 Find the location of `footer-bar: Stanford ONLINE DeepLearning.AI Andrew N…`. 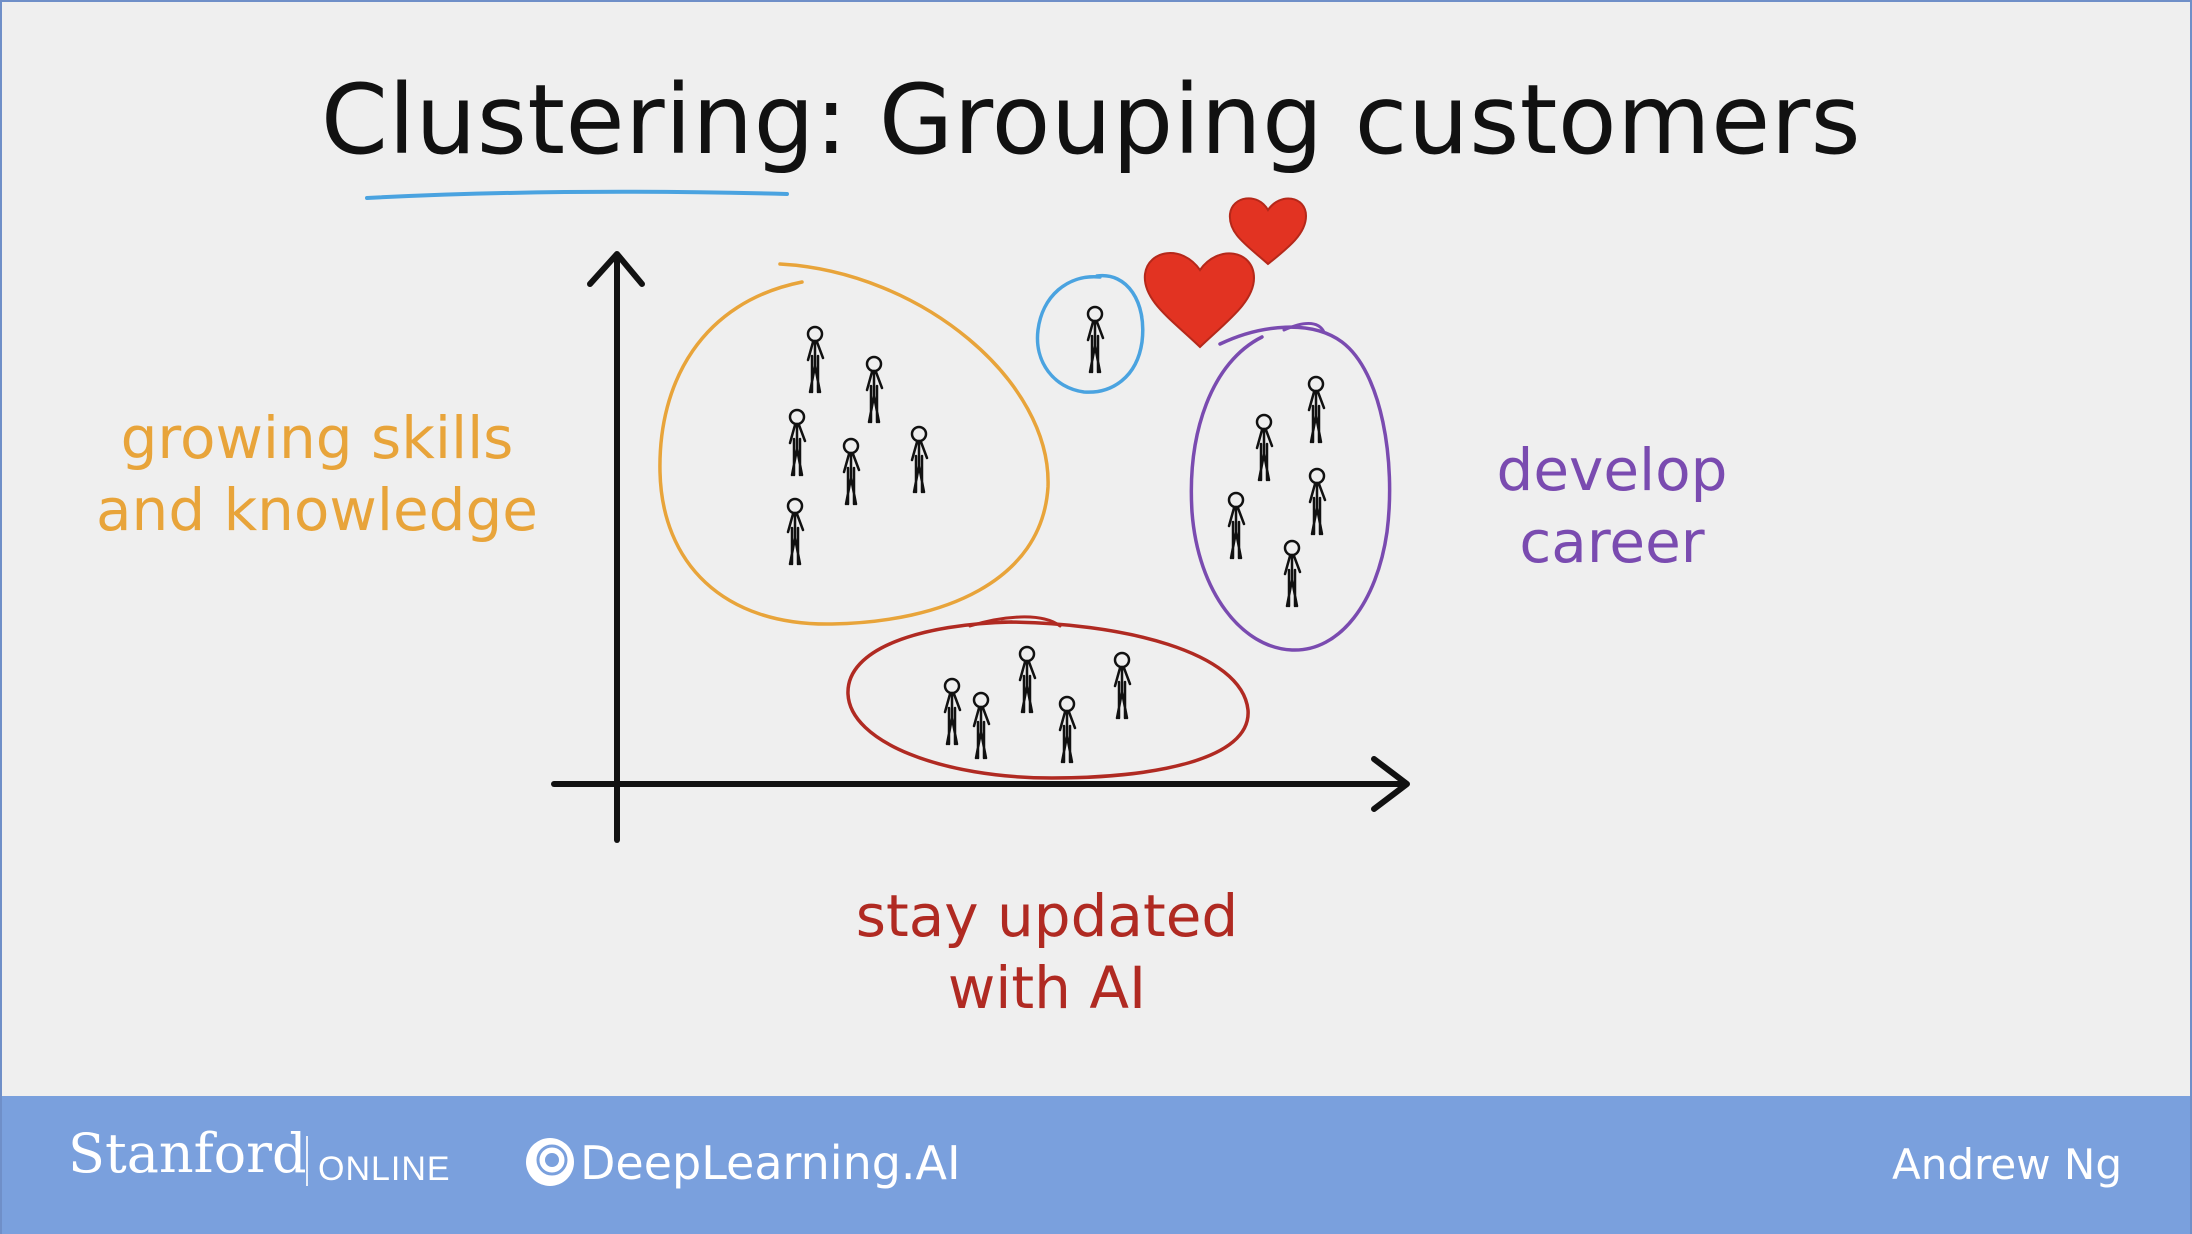

footer-bar: Stanford ONLINE DeepLearning.AI Andrew N… is located at coordinates (1096, 1165).